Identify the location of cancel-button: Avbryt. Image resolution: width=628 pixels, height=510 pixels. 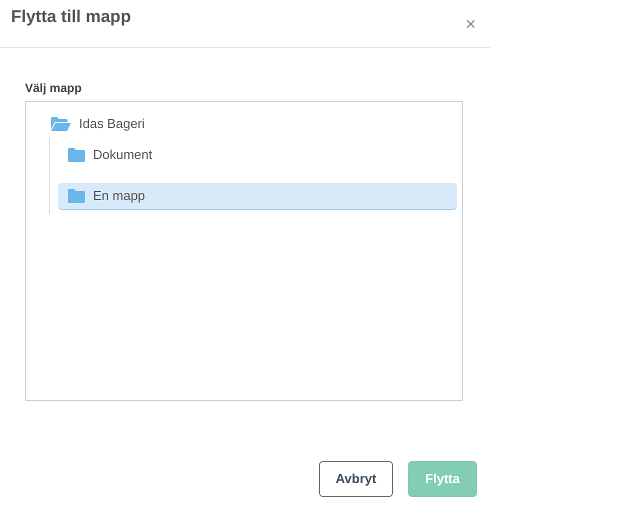
(356, 479).